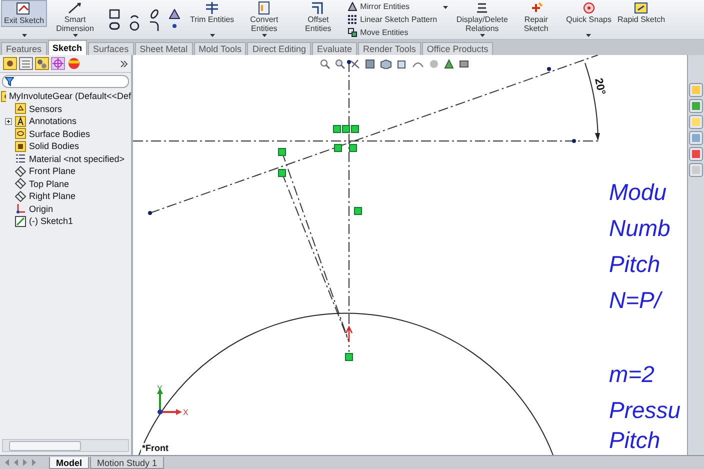 The width and height of the screenshot is (704, 469). I want to click on property-manager-icon, so click(26, 63).